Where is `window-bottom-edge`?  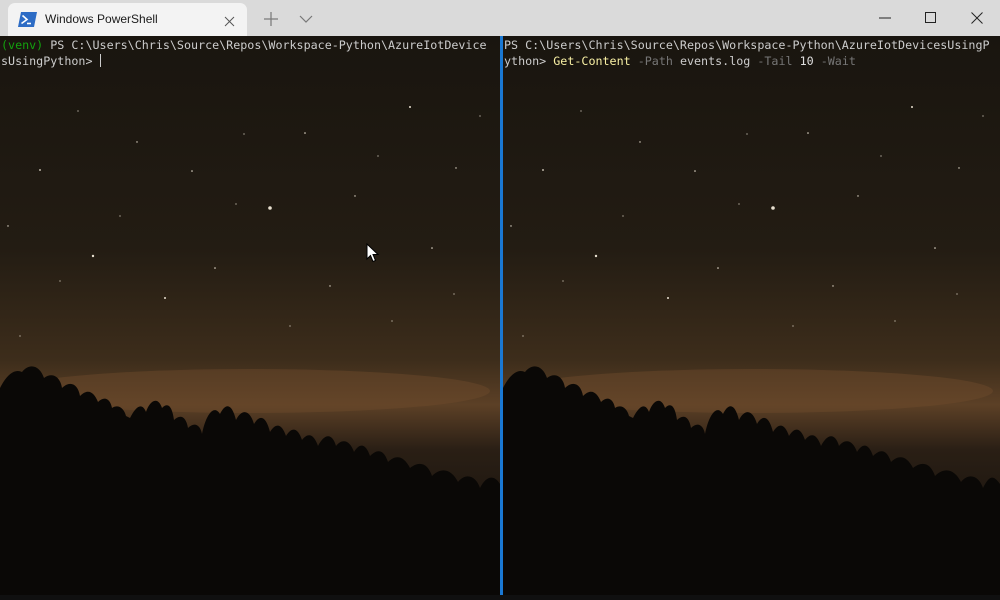 window-bottom-edge is located at coordinates (500, 597).